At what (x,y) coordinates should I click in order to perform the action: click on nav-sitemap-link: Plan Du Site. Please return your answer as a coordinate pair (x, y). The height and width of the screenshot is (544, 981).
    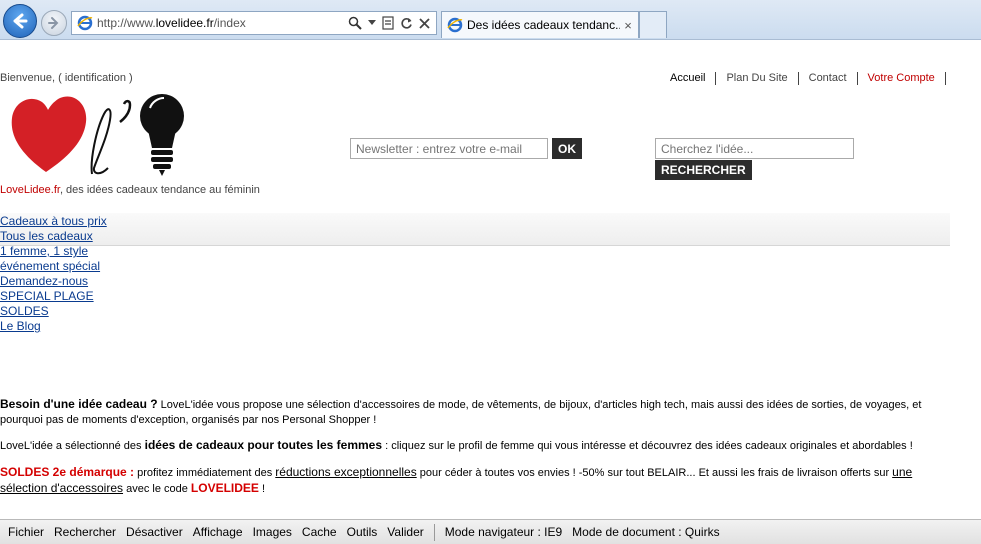
    Looking at the image, I should click on (757, 78).